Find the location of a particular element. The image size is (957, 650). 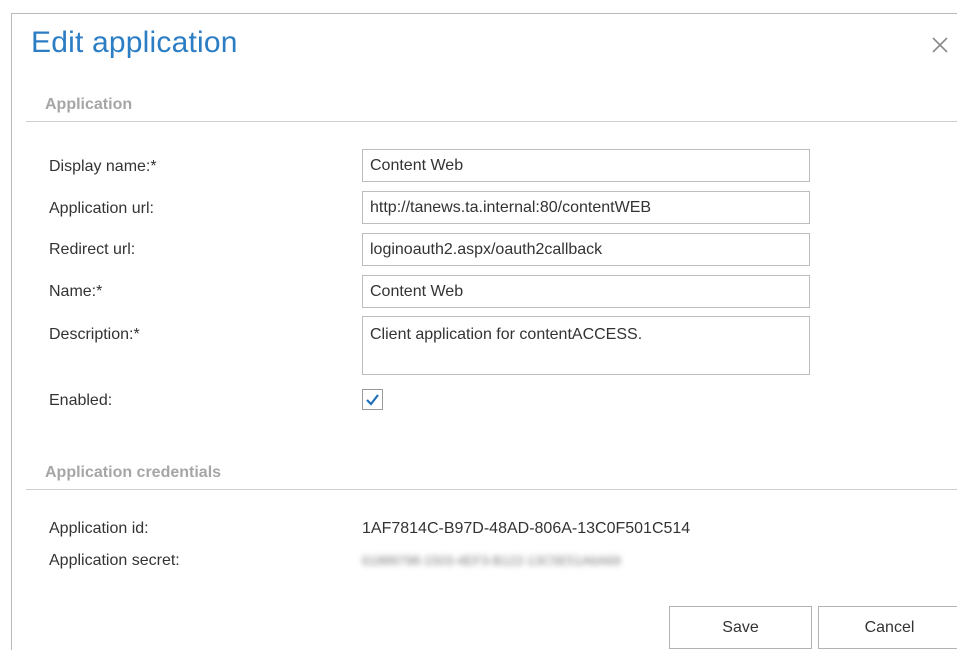

enabled-checkbox is located at coordinates (372, 399).